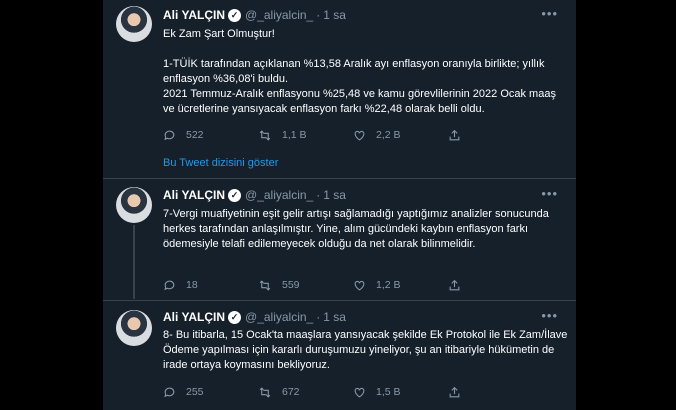  What do you see at coordinates (388, 285) in the screenshot?
I see `like-count: 1,2 B` at bounding box center [388, 285].